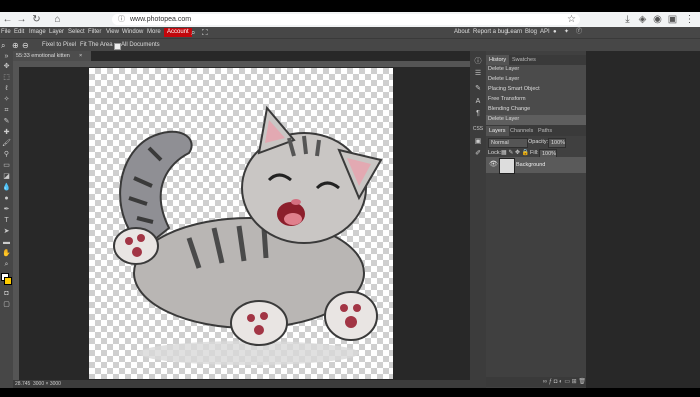  Describe the element at coordinates (6, 304) in the screenshot. I see `screen-mode-icon: ▢` at that location.